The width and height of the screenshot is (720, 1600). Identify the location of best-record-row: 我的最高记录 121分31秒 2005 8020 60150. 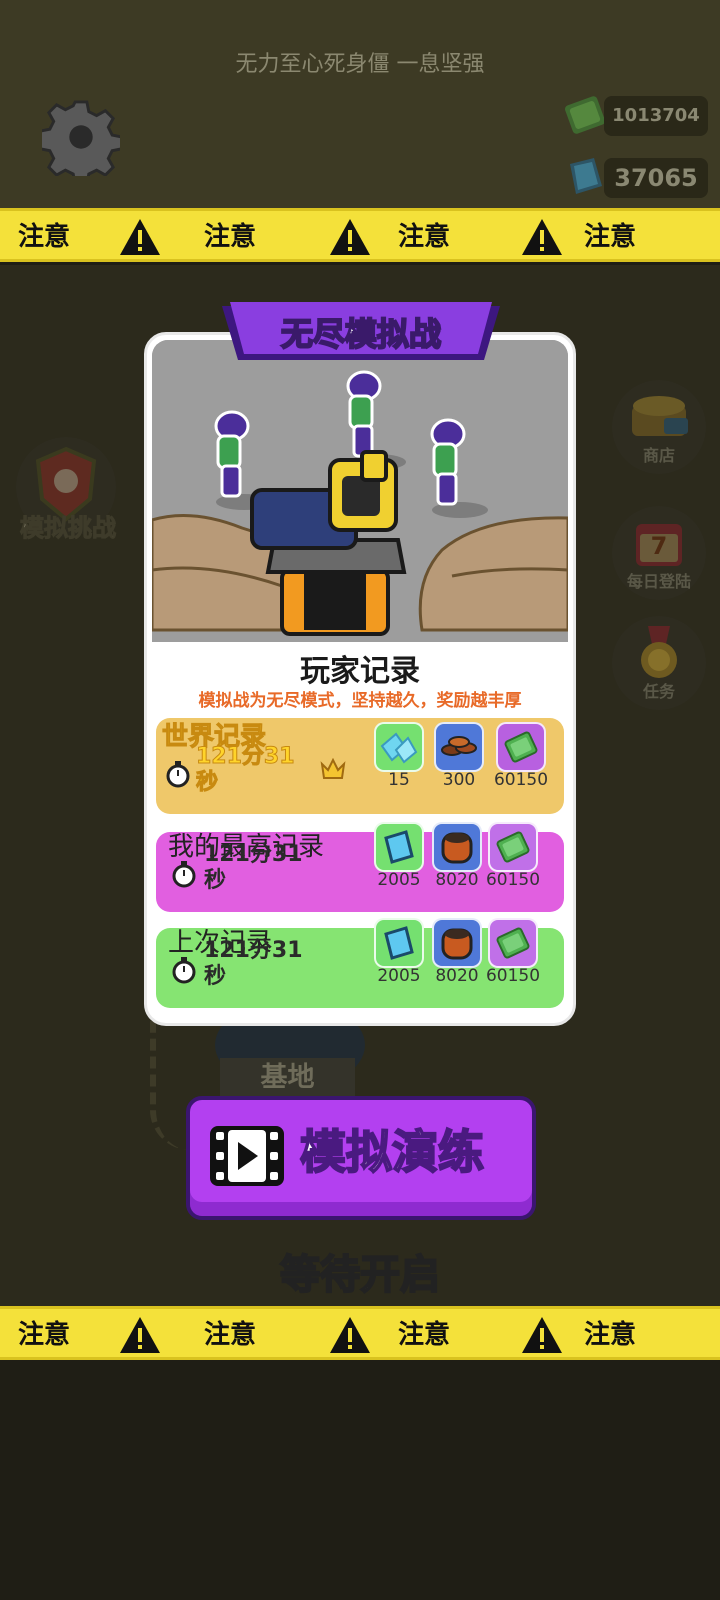
(360, 867).